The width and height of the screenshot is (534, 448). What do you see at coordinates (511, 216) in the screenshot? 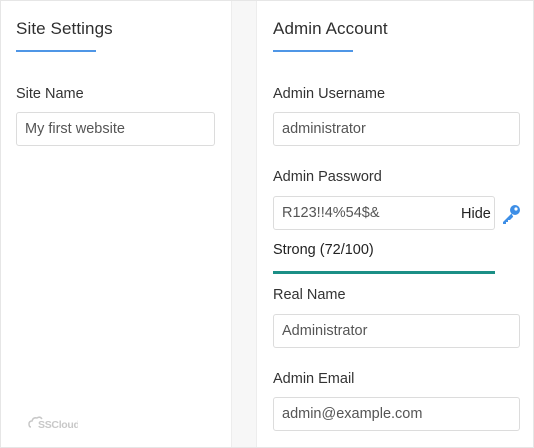
I see `key-icon` at bounding box center [511, 216].